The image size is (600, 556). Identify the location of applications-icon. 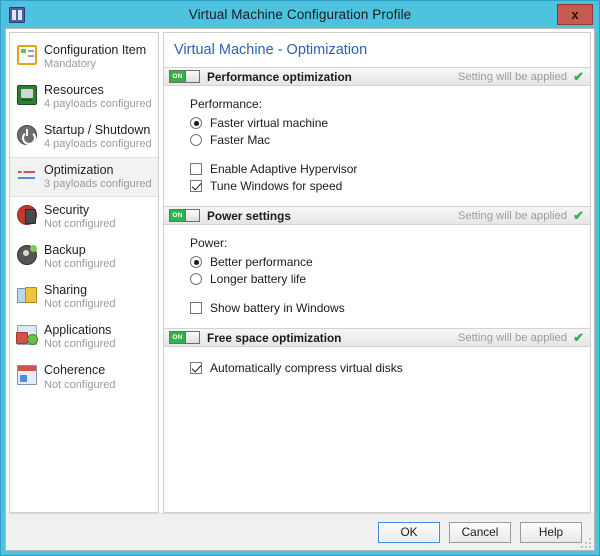
(27, 335).